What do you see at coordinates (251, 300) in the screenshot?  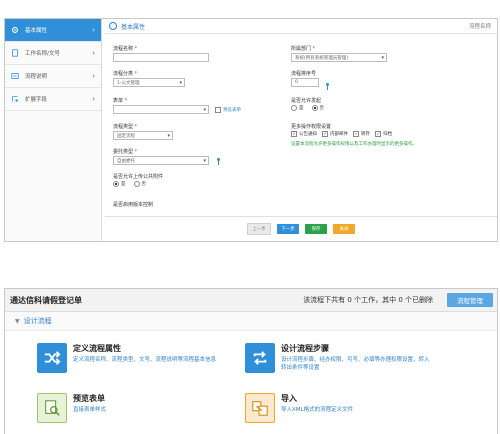 I see `flow-header: 通达信科请假登记单 该流程下共有 0 个工作，其中 0 个已删除 流程管理` at bounding box center [251, 300].